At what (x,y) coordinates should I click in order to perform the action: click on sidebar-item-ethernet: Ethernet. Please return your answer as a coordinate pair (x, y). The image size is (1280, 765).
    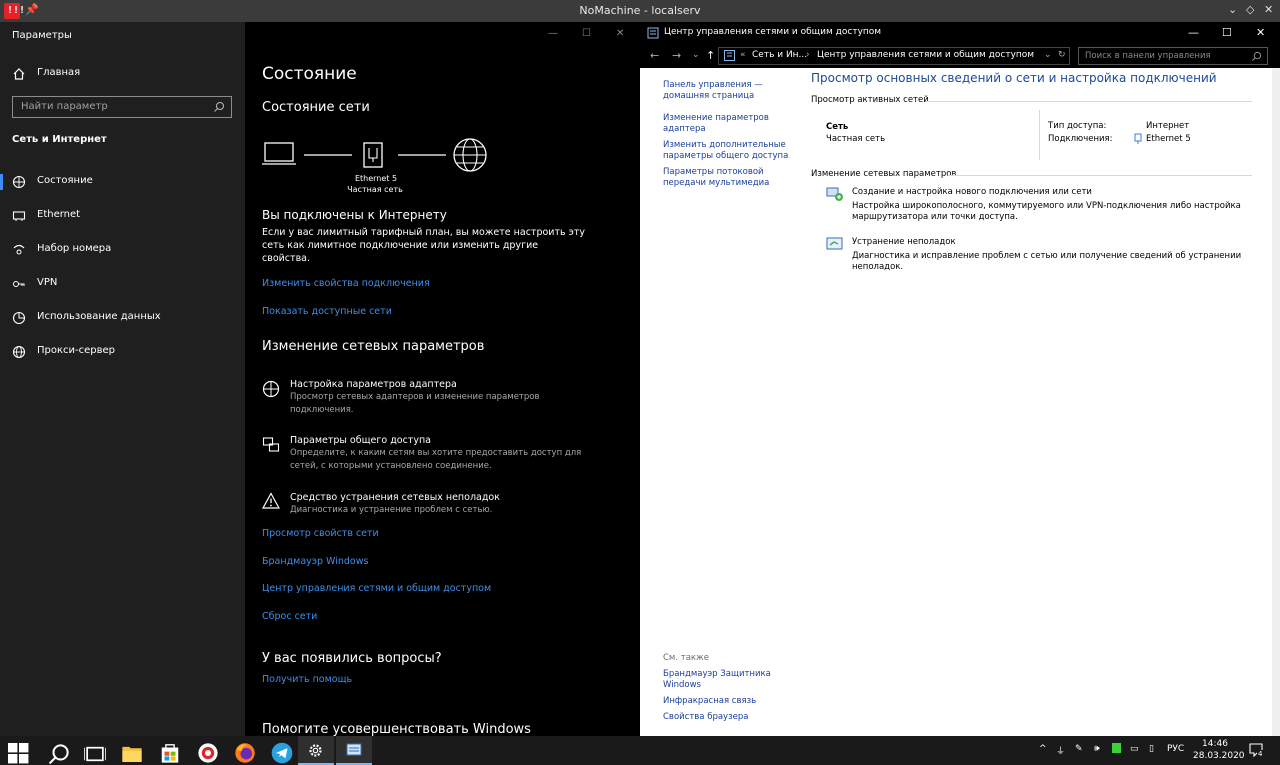
    Looking at the image, I should click on (122, 216).